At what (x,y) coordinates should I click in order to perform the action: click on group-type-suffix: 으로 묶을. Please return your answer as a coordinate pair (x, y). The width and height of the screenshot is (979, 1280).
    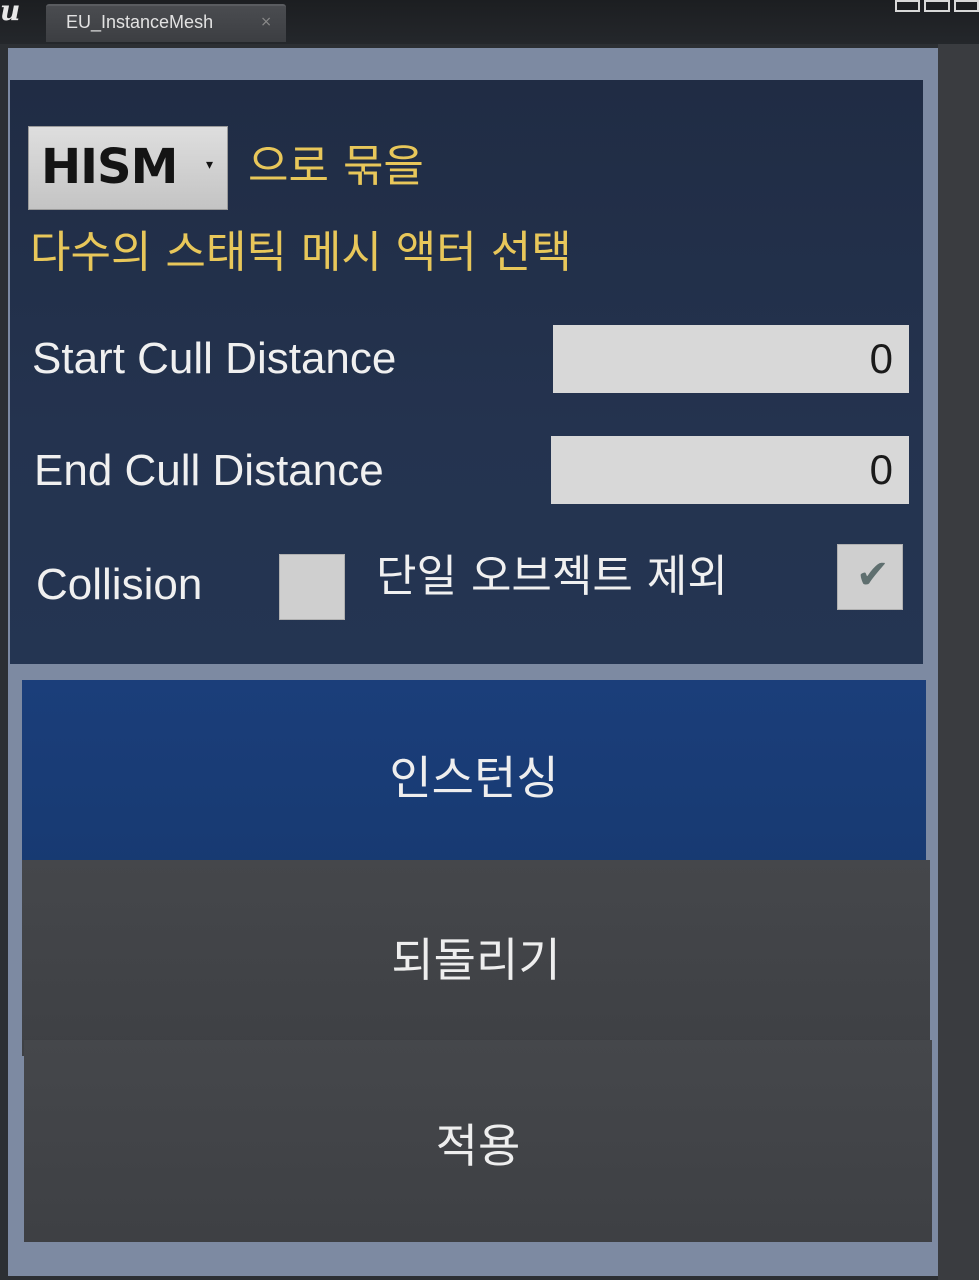
    Looking at the image, I should click on (336, 166).